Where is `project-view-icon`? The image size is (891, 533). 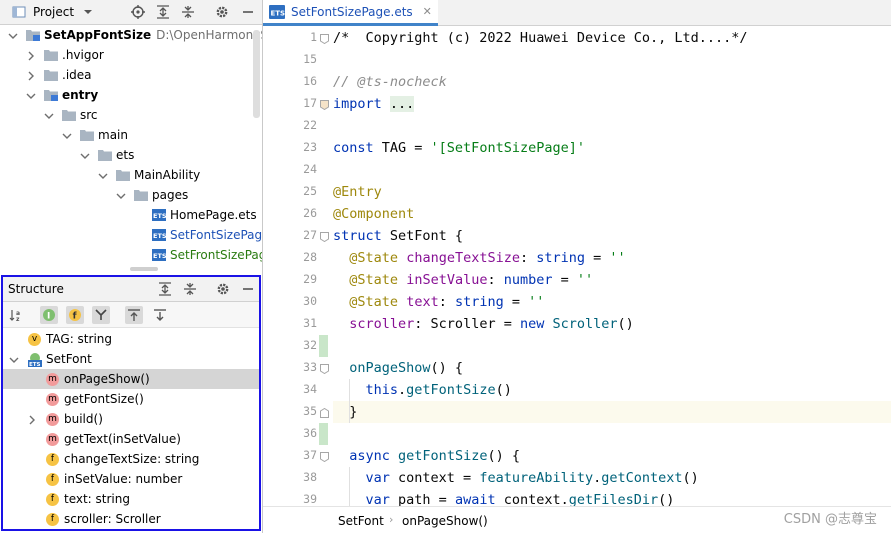 project-view-icon is located at coordinates (19, 12).